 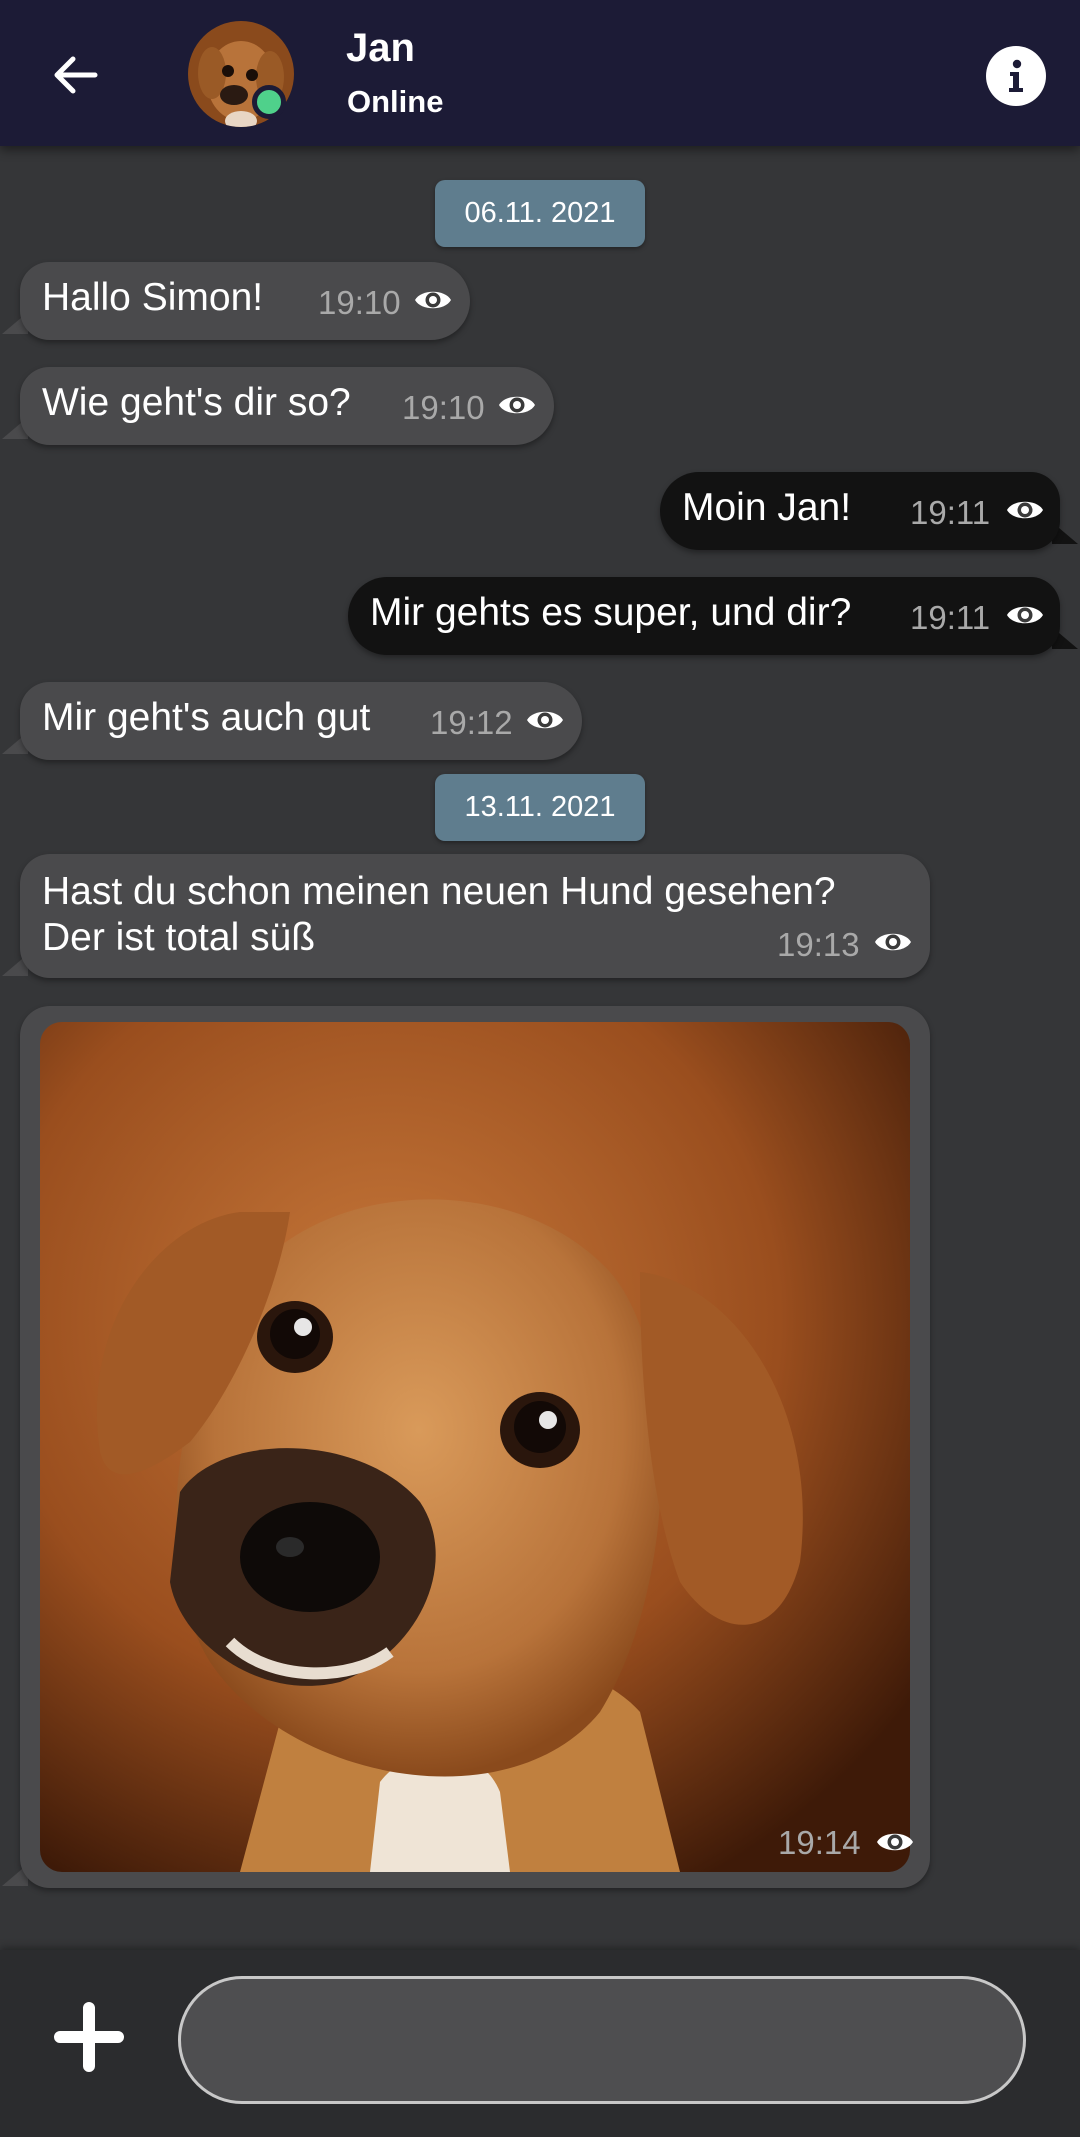 What do you see at coordinates (540, 807) in the screenshot?
I see `date-separator: 13.11. 2021` at bounding box center [540, 807].